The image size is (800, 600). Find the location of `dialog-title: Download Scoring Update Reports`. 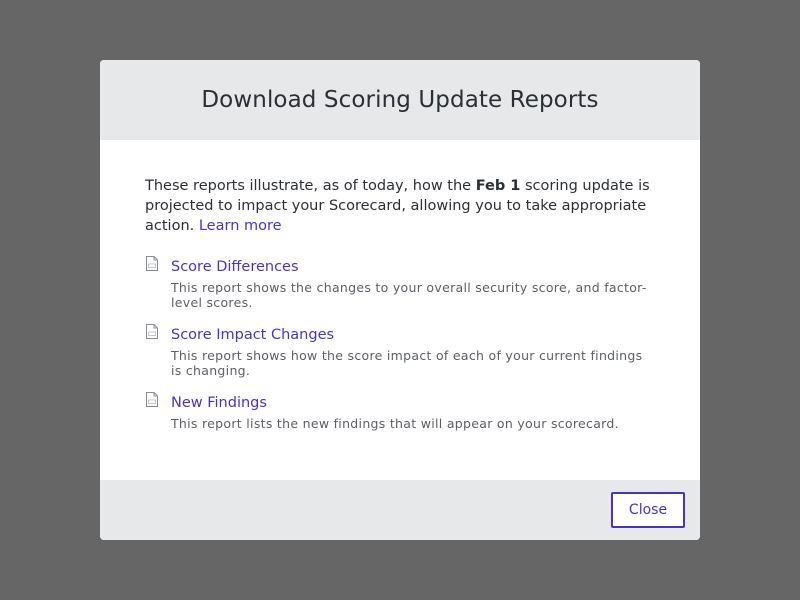

dialog-title: Download Scoring Update Reports is located at coordinates (400, 100).